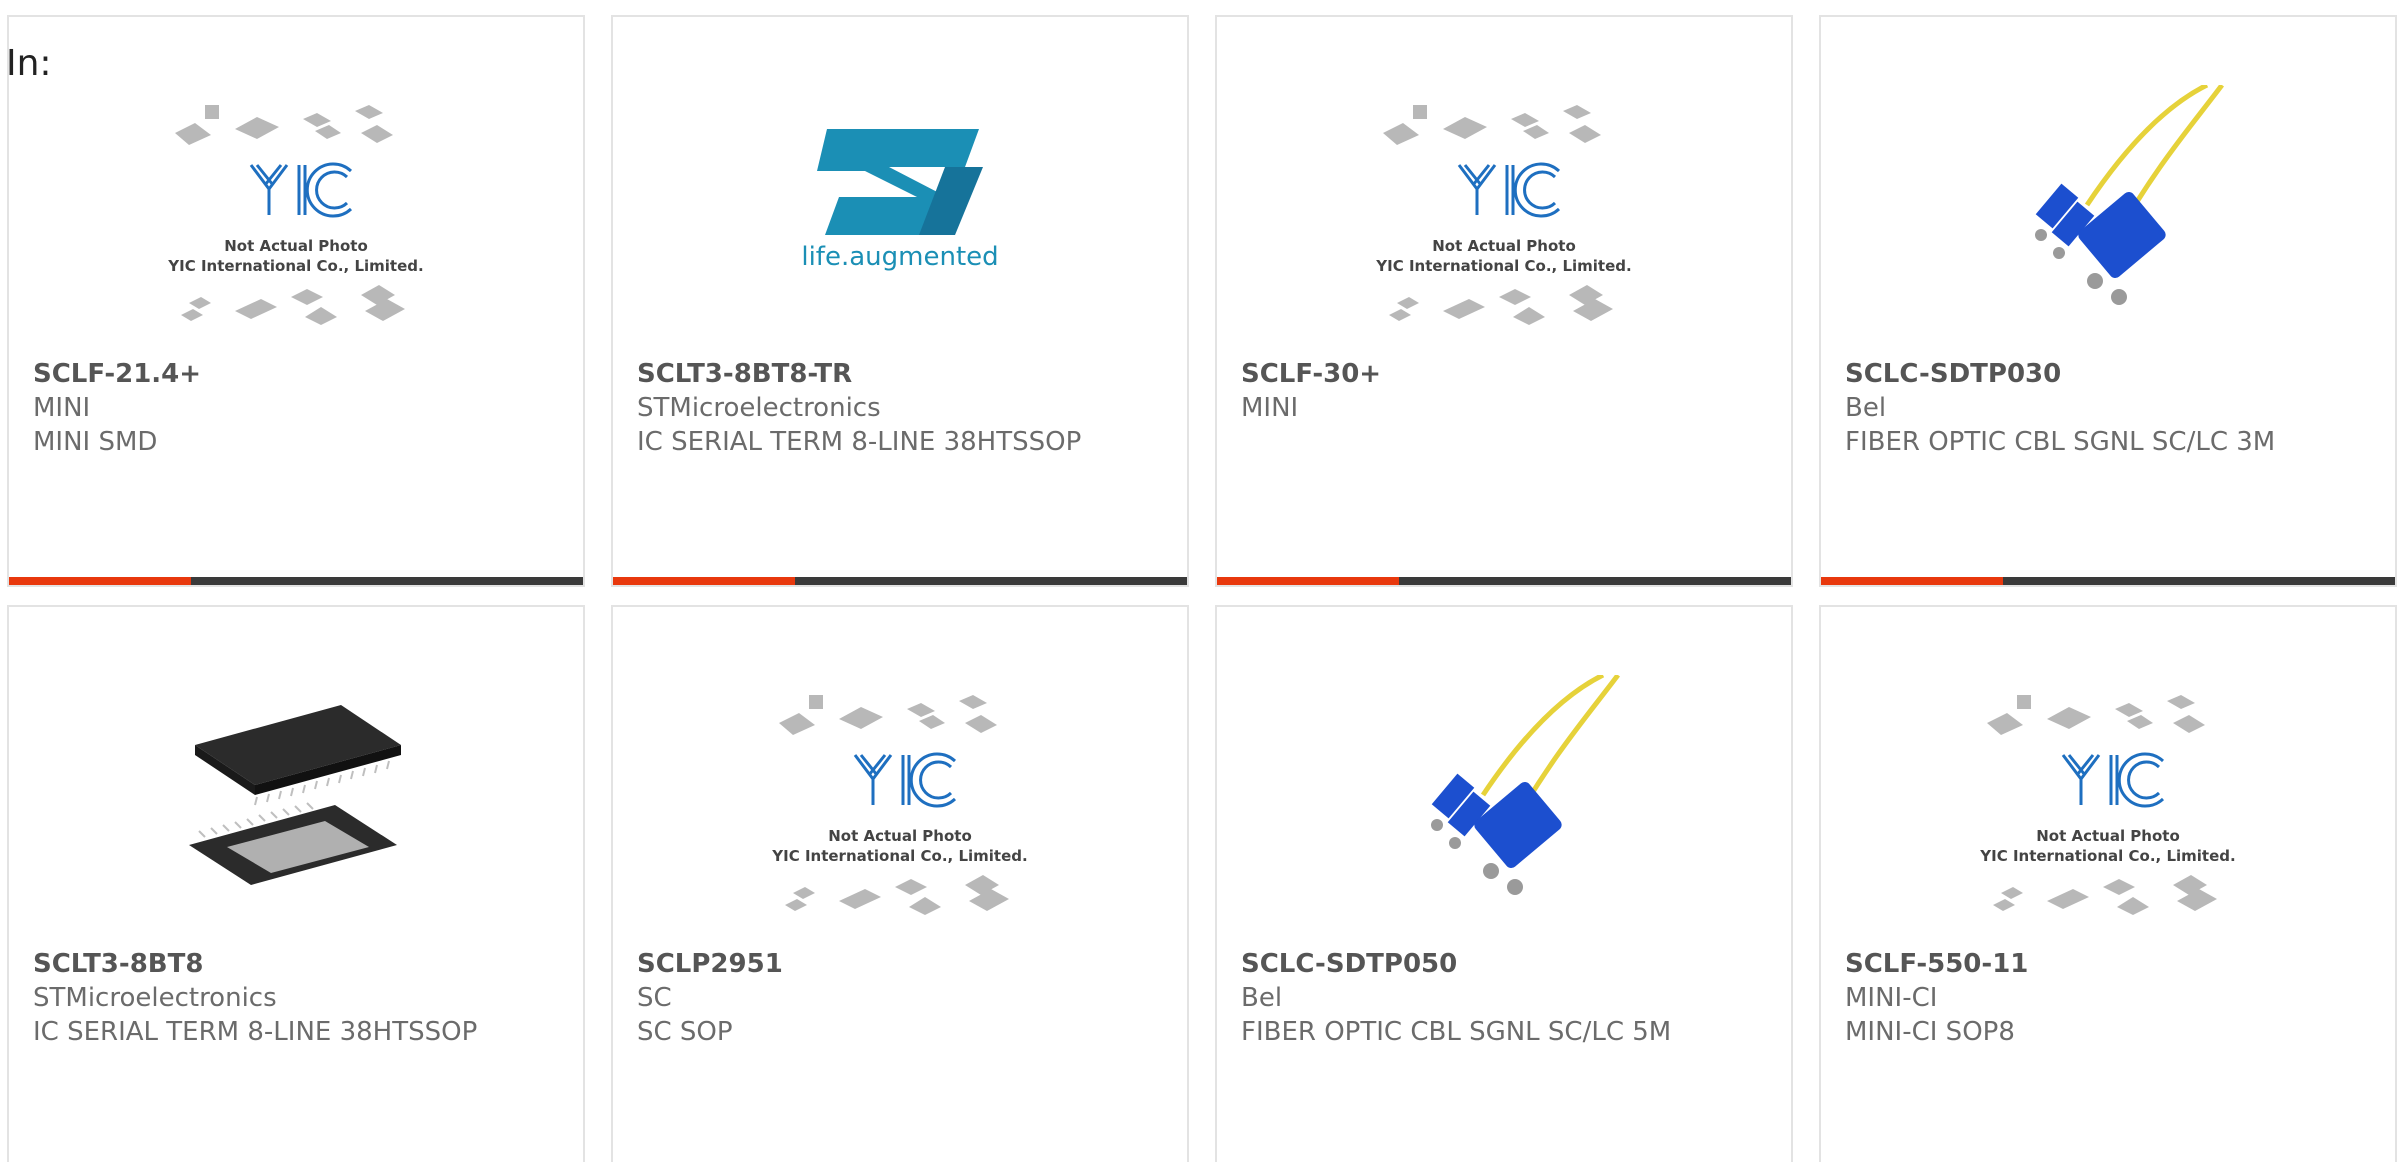 This screenshot has height=1162, width=2400. What do you see at coordinates (29, 63) in the screenshot?
I see `in-label: In:` at bounding box center [29, 63].